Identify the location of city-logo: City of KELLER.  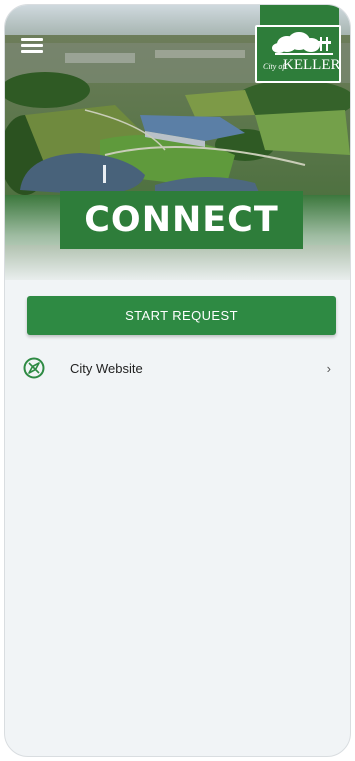
(298, 54).